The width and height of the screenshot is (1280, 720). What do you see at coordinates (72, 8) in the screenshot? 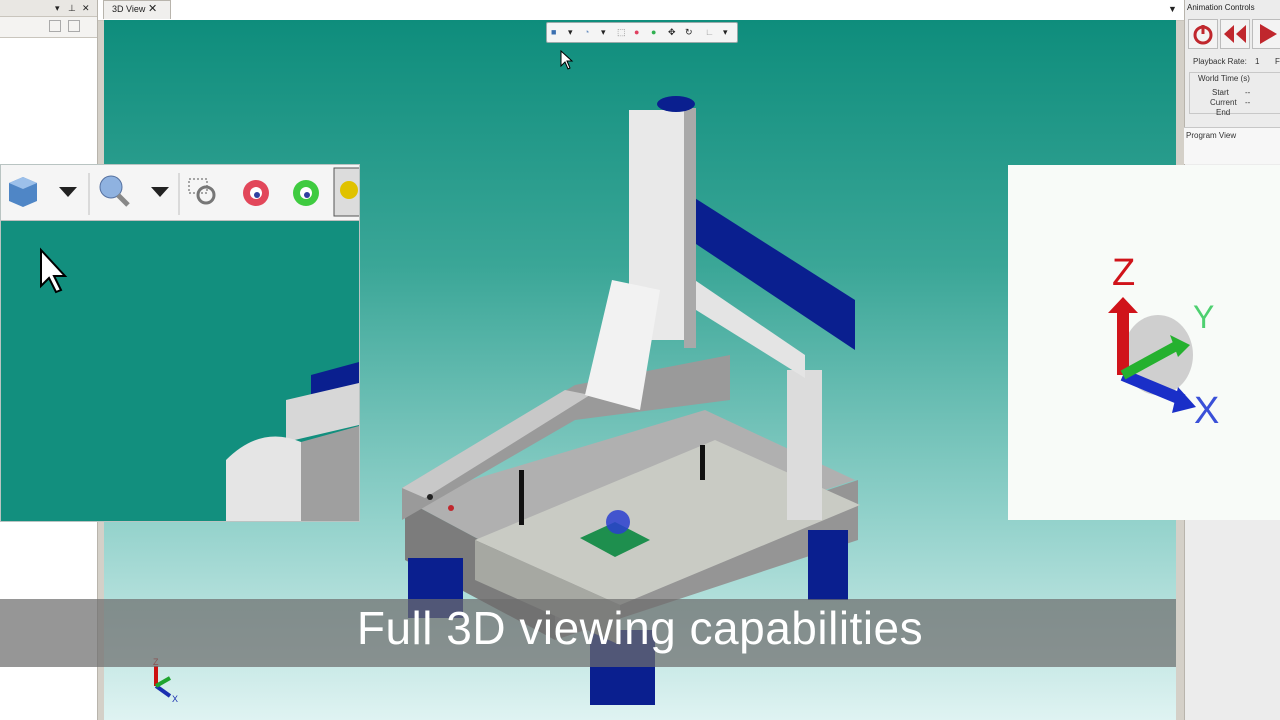
I see `pin-icon: ⊥` at bounding box center [72, 8].